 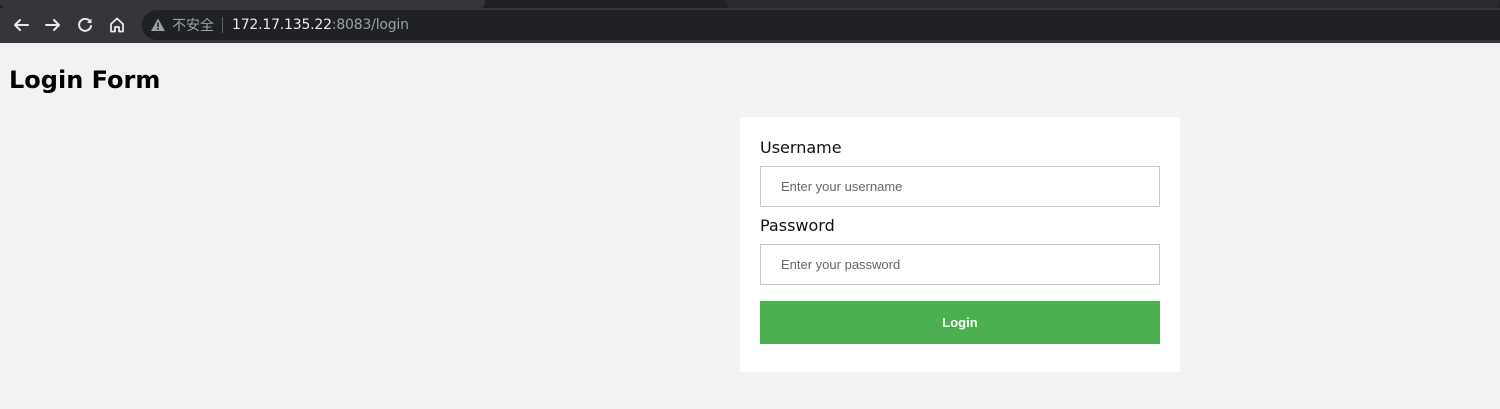 I want to click on home-icon, so click(x=117, y=25).